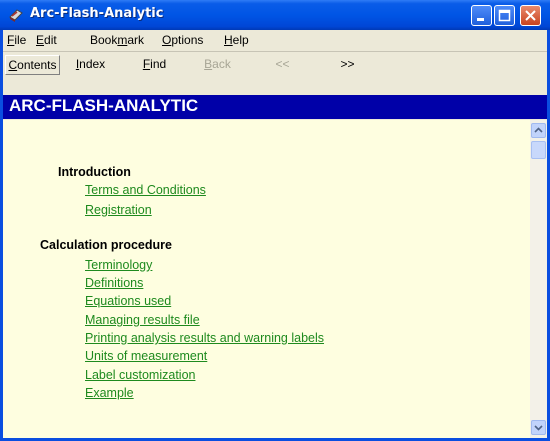 The height and width of the screenshot is (441, 550). I want to click on link-terminology: Terminology, so click(118, 265).